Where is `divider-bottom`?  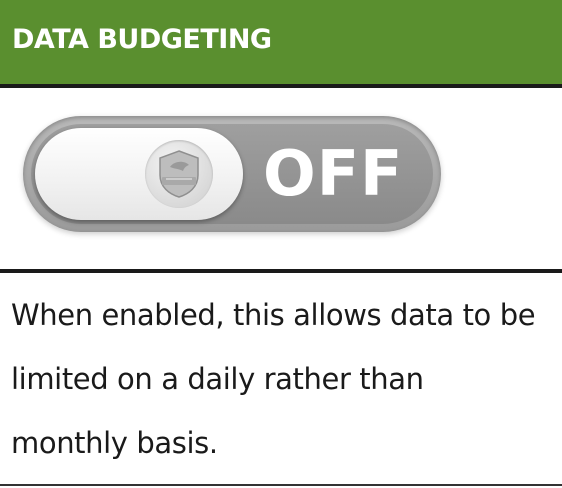
divider-bottom is located at coordinates (281, 485).